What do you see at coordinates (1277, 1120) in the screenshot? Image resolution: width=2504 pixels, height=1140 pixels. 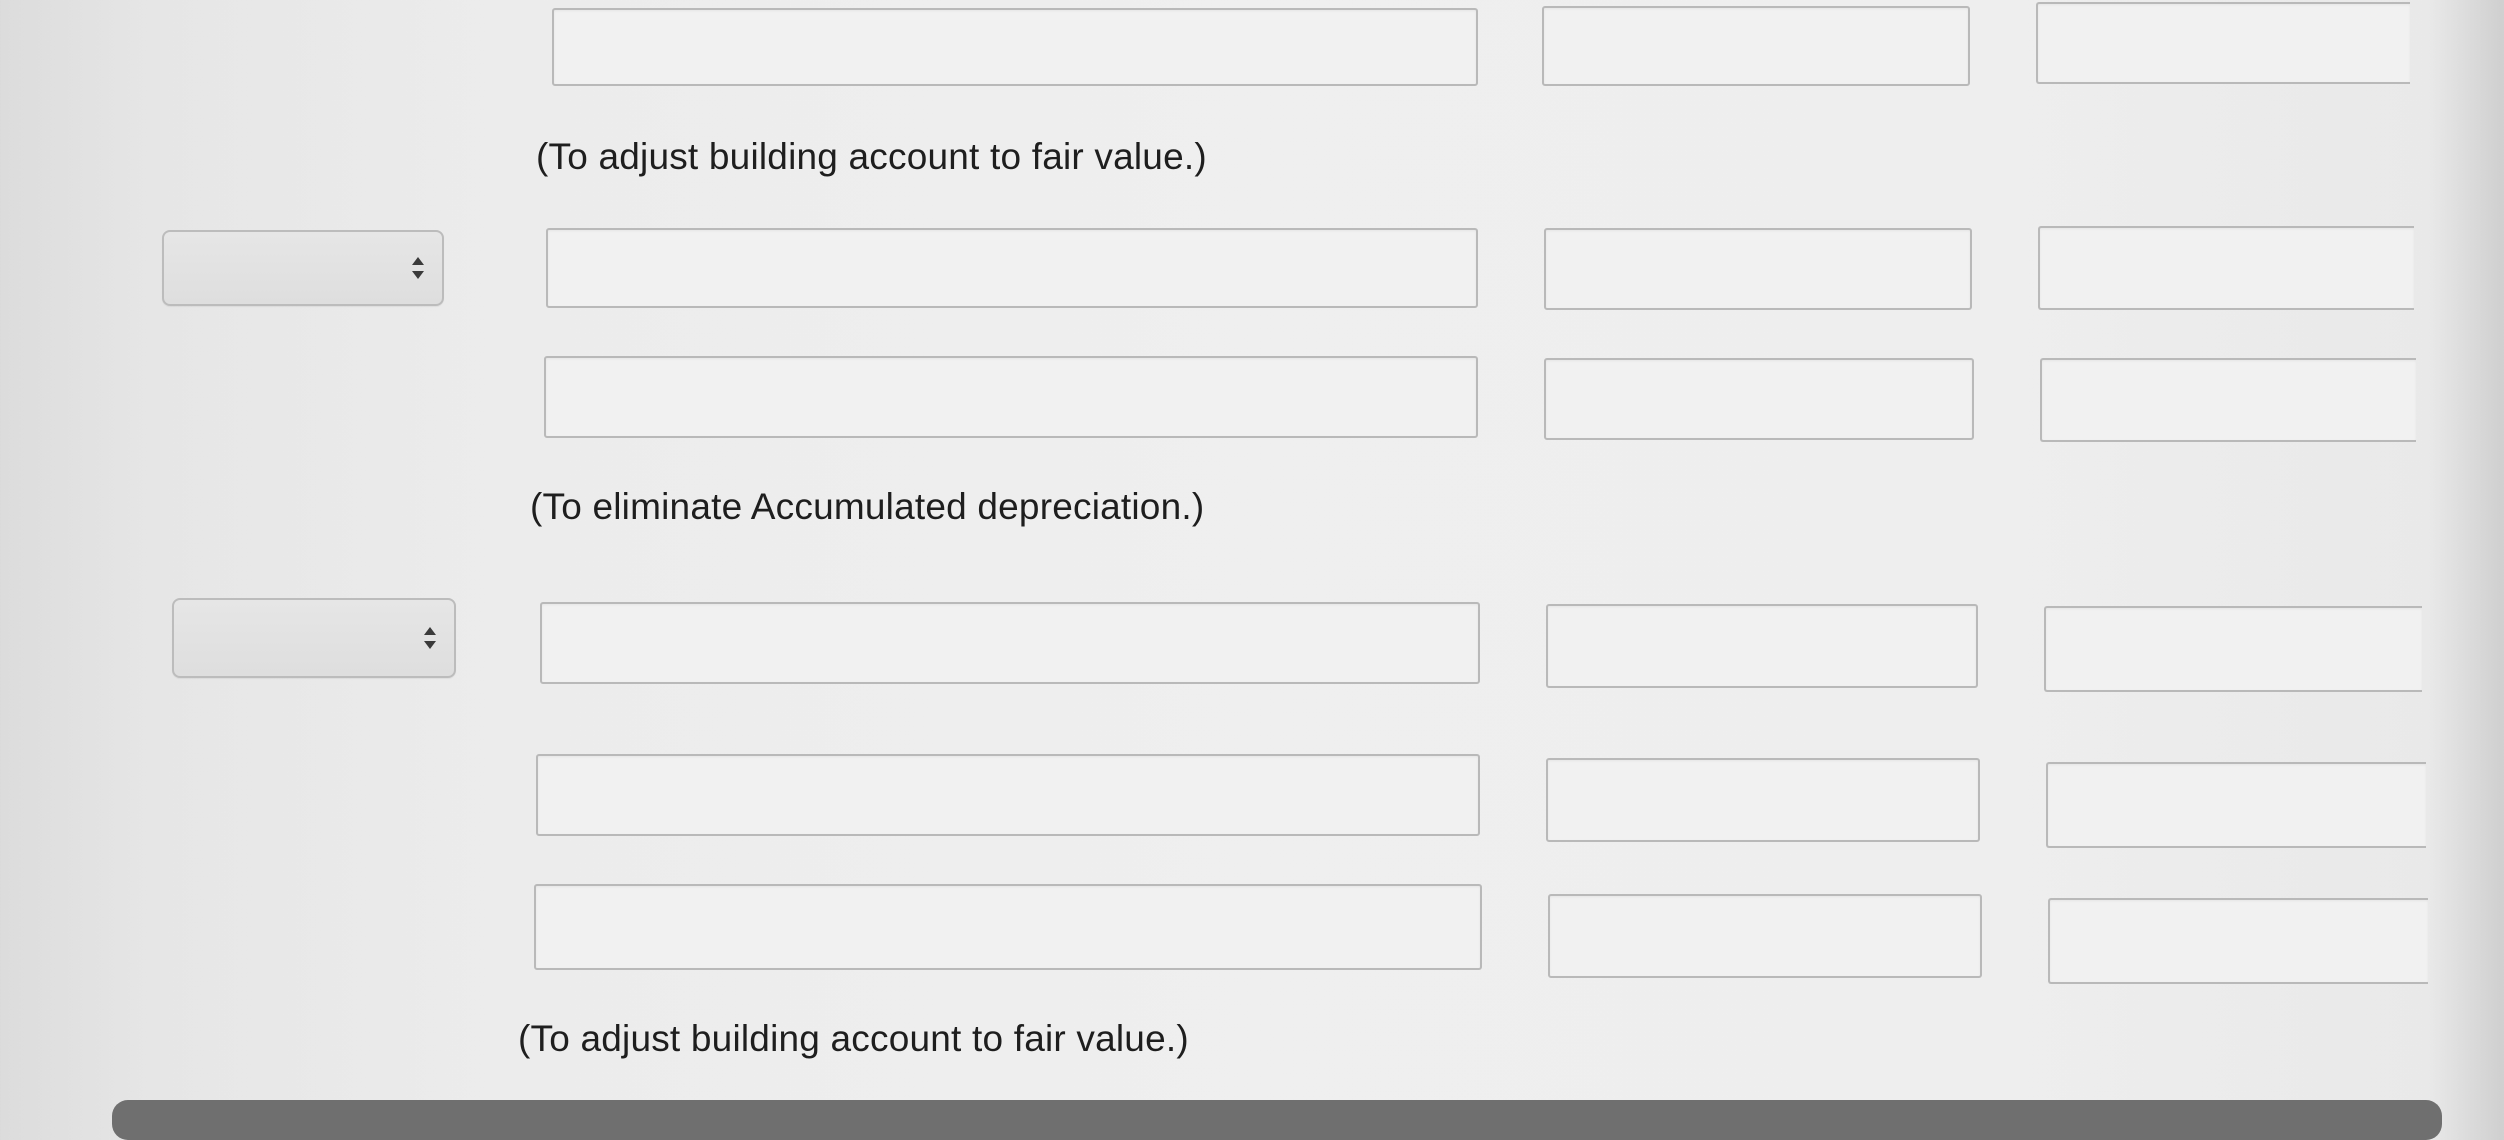 I see `horizontal-scrollbar` at bounding box center [1277, 1120].